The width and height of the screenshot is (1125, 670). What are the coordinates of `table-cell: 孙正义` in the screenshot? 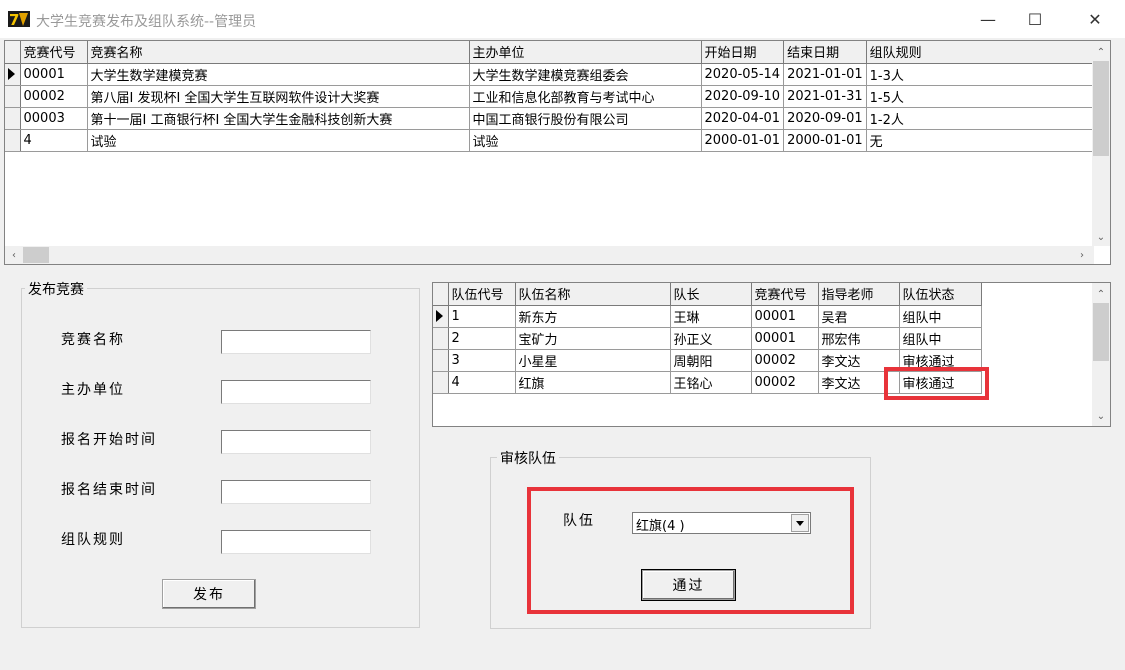 It's located at (711, 338).